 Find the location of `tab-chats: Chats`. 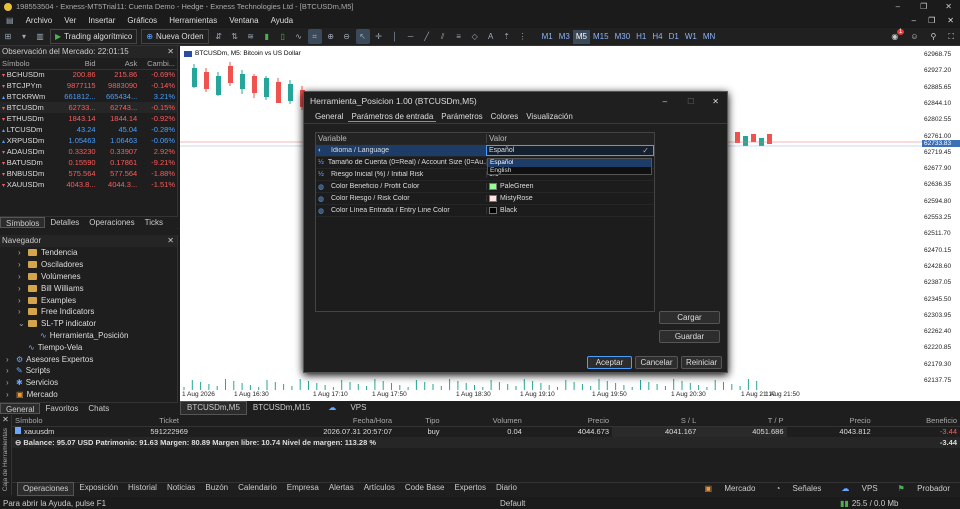

tab-chats: Chats is located at coordinates (98, 408).